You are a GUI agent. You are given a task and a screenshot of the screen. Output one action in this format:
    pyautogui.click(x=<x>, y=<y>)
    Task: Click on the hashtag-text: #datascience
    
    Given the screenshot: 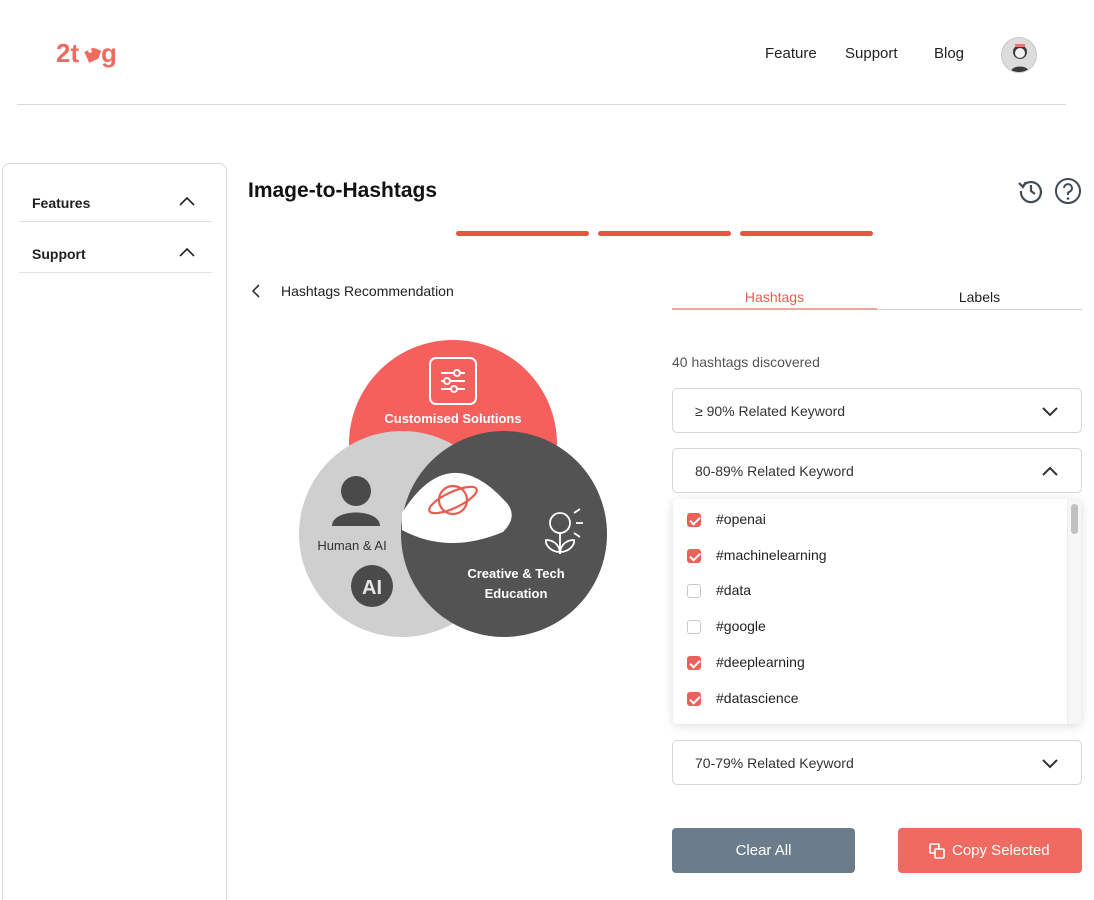 What is the action you would take?
    pyautogui.click(x=757, y=698)
    